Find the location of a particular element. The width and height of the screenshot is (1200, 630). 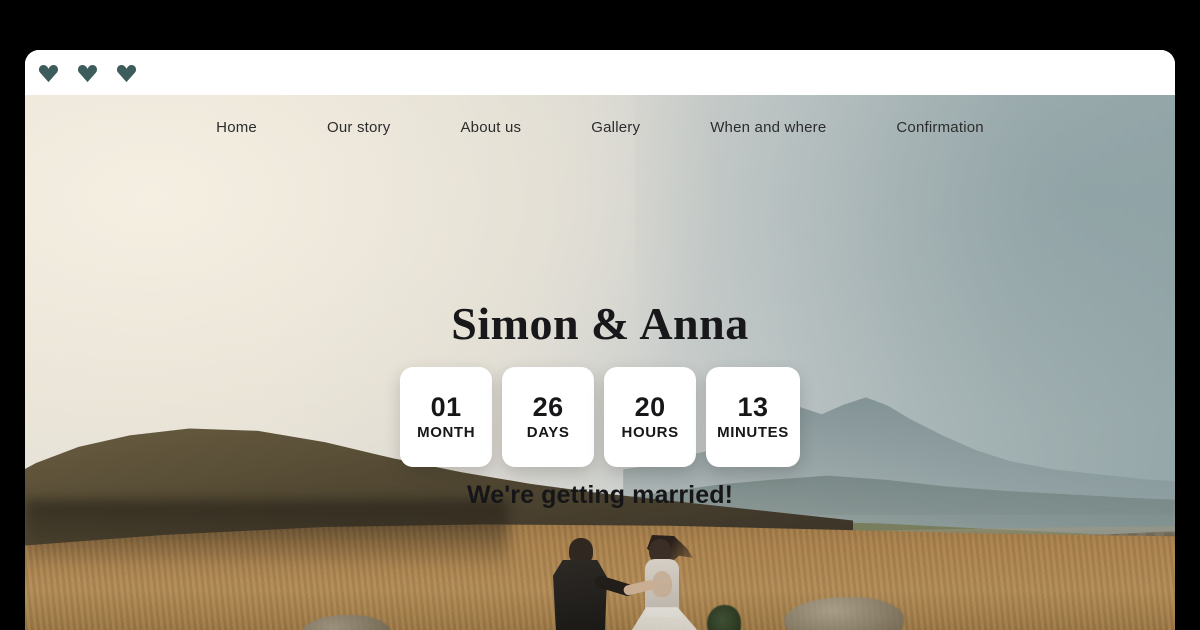

browser-toolbar is located at coordinates (600, 72).